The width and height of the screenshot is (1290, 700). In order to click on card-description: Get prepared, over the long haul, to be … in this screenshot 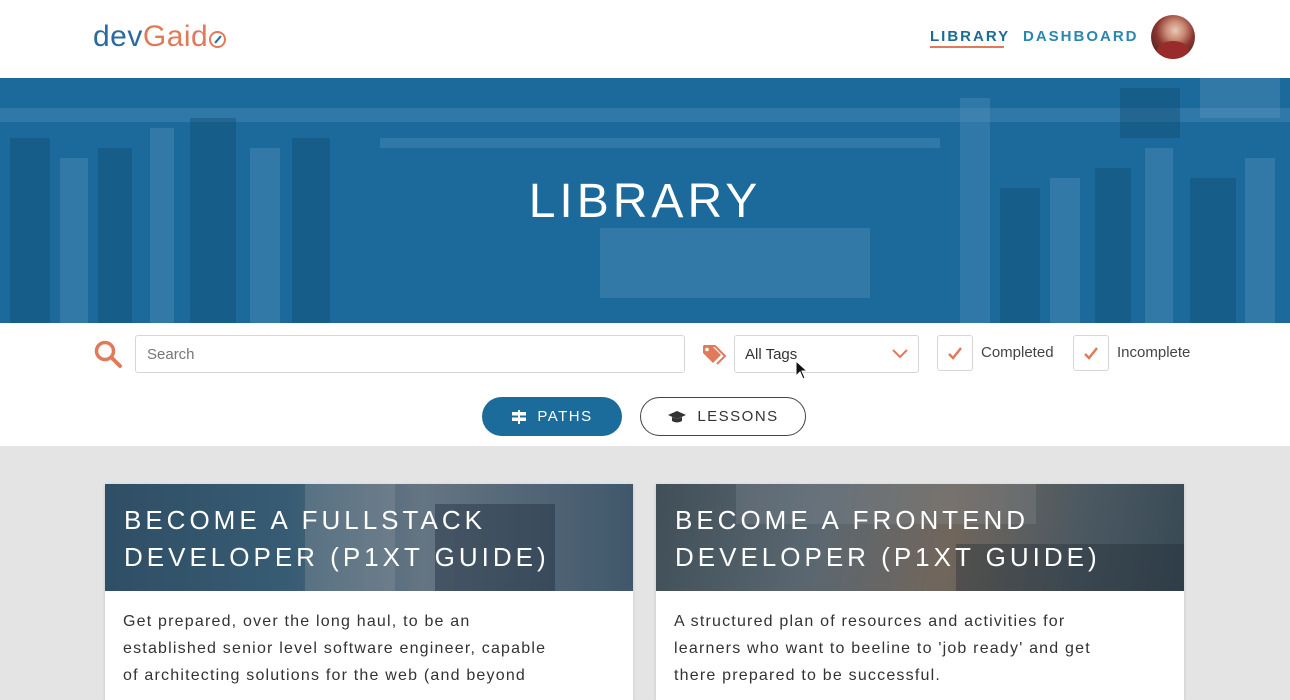, I will do `click(335, 648)`.